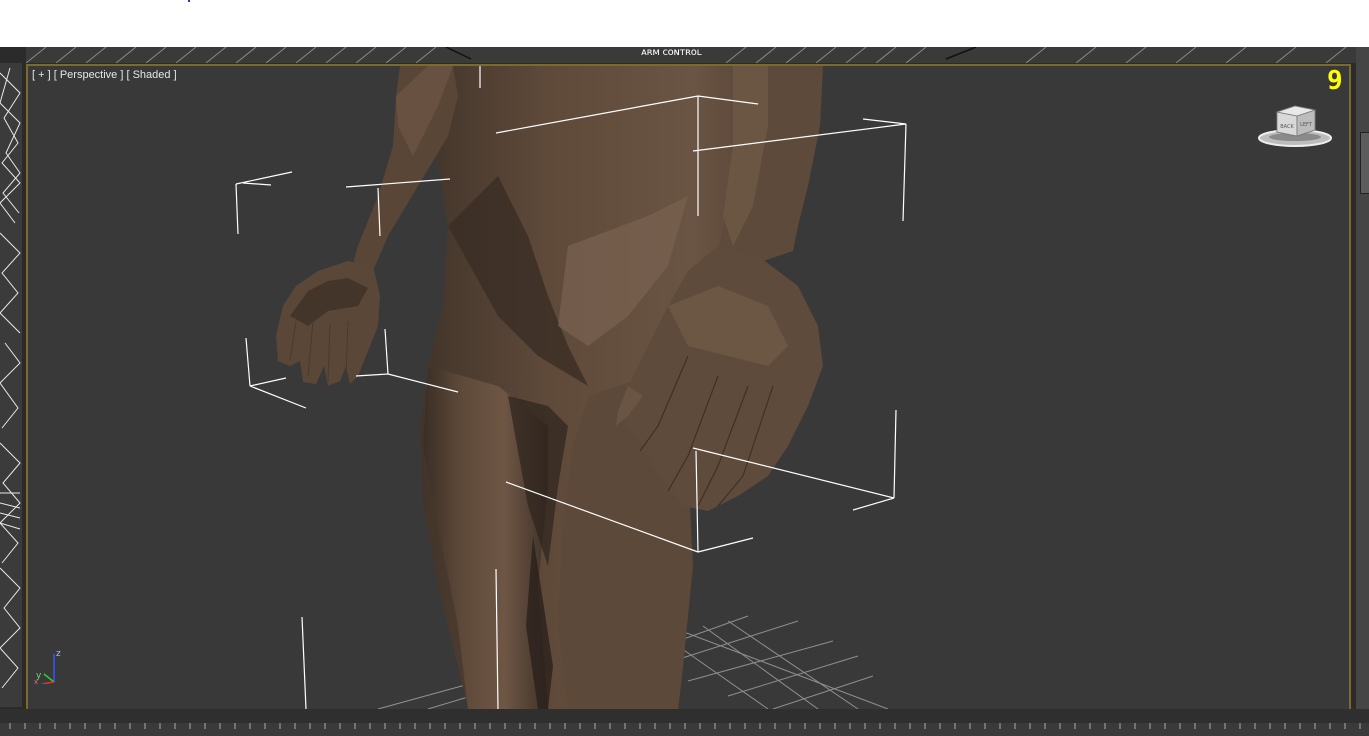  I want to click on panel-scroll-thumb, so click(1364, 163).